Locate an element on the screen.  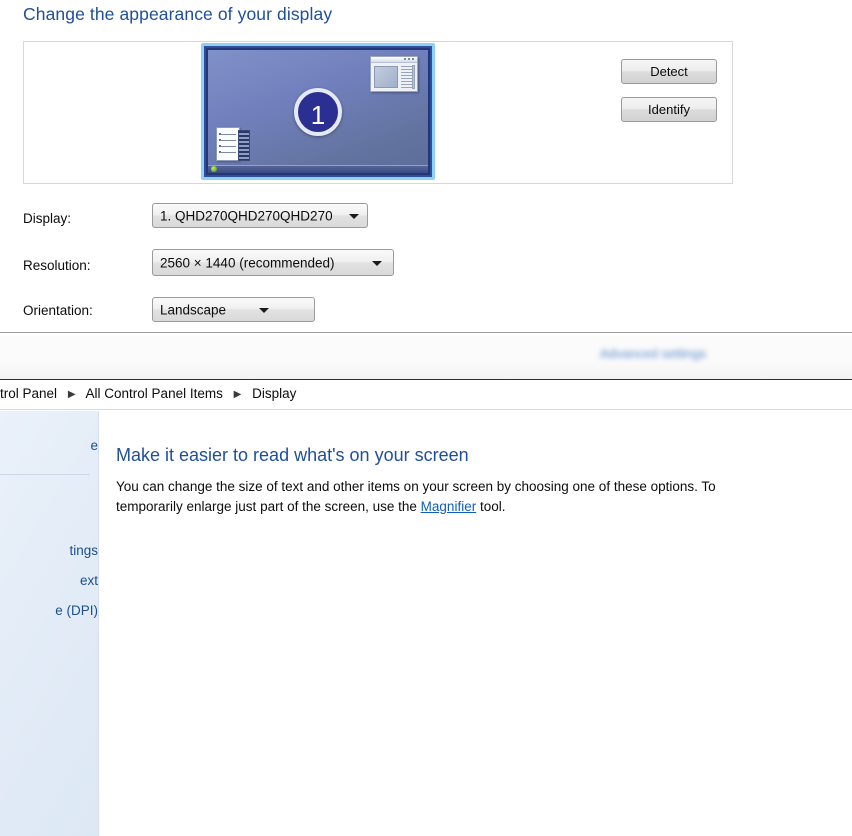
resolution-label: Resolution: is located at coordinates (57, 265).